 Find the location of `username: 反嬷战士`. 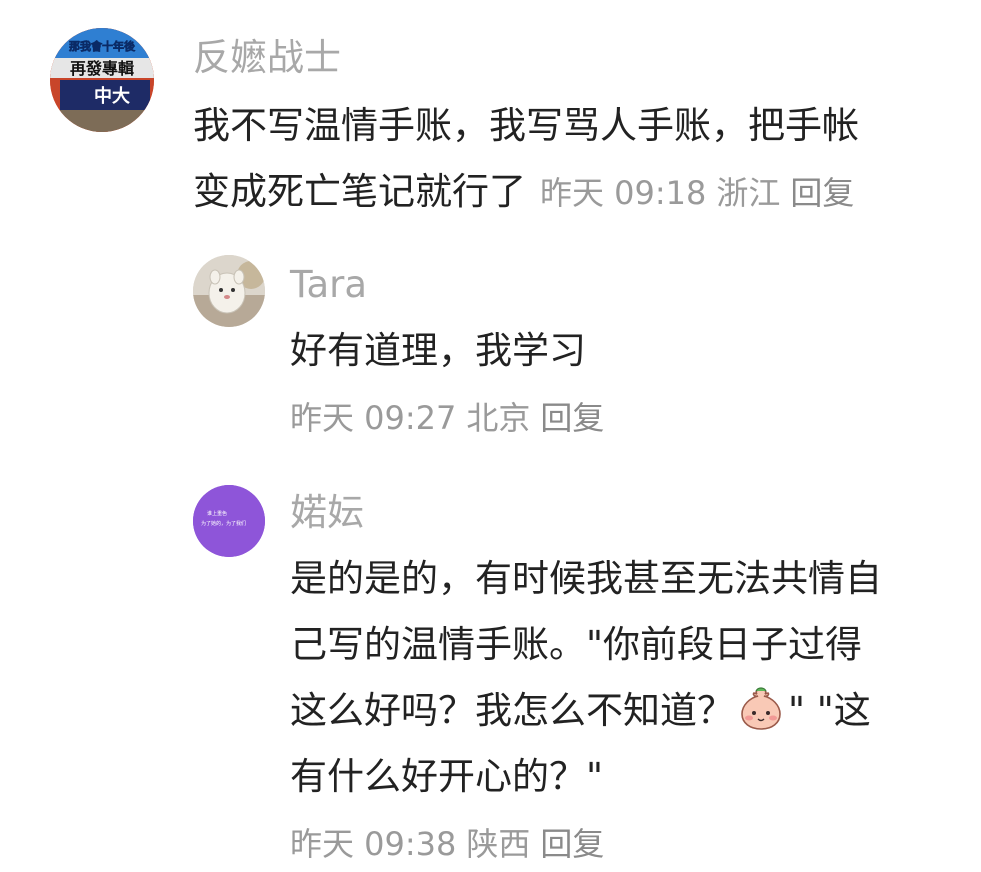

username: 反嬷战士 is located at coordinates (267, 58).